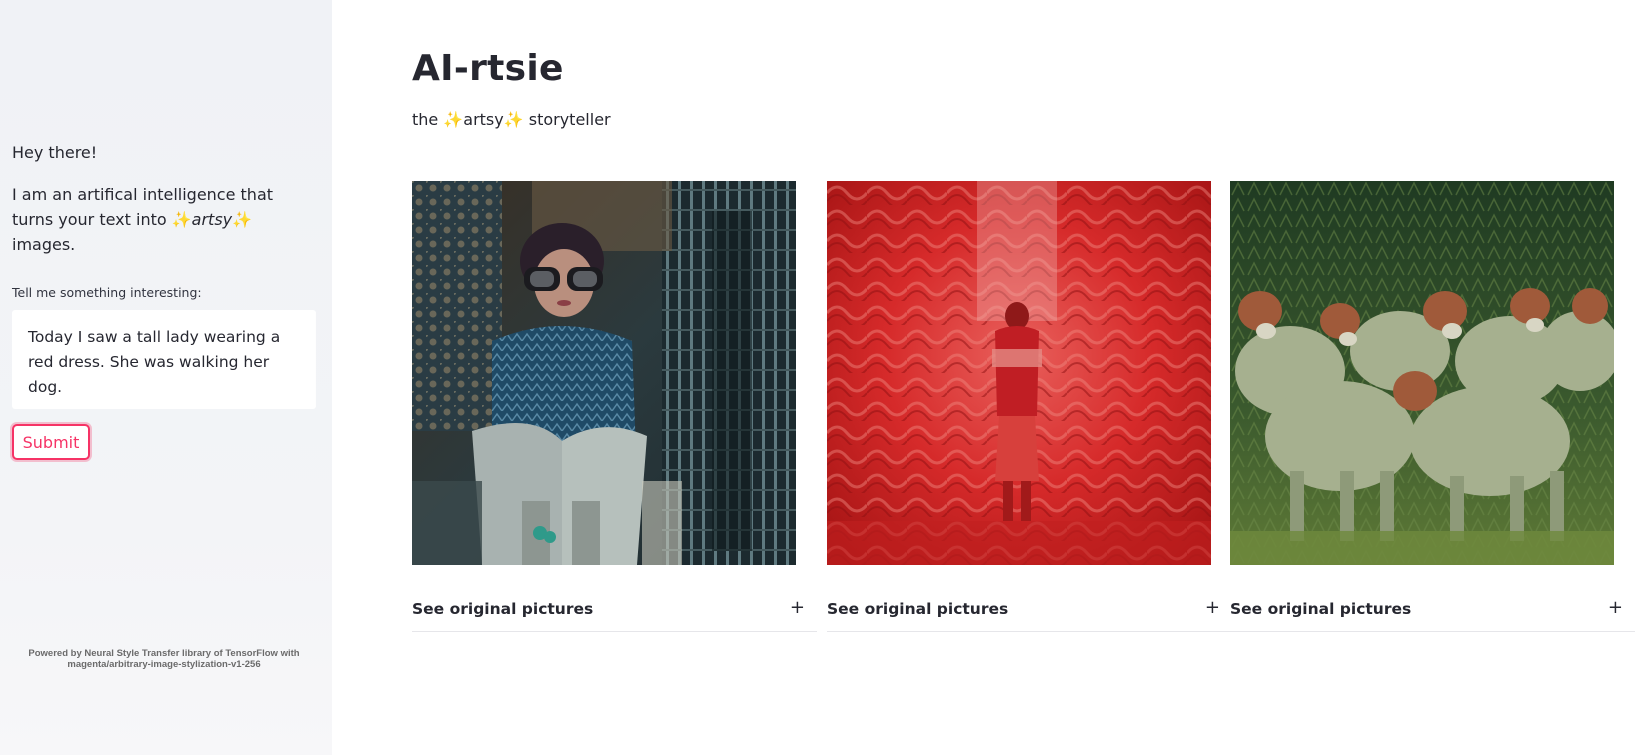 The height and width of the screenshot is (755, 1645). What do you see at coordinates (511, 119) in the screenshot?
I see `page-subtitle: the ✨artsy✨ storyteller` at bounding box center [511, 119].